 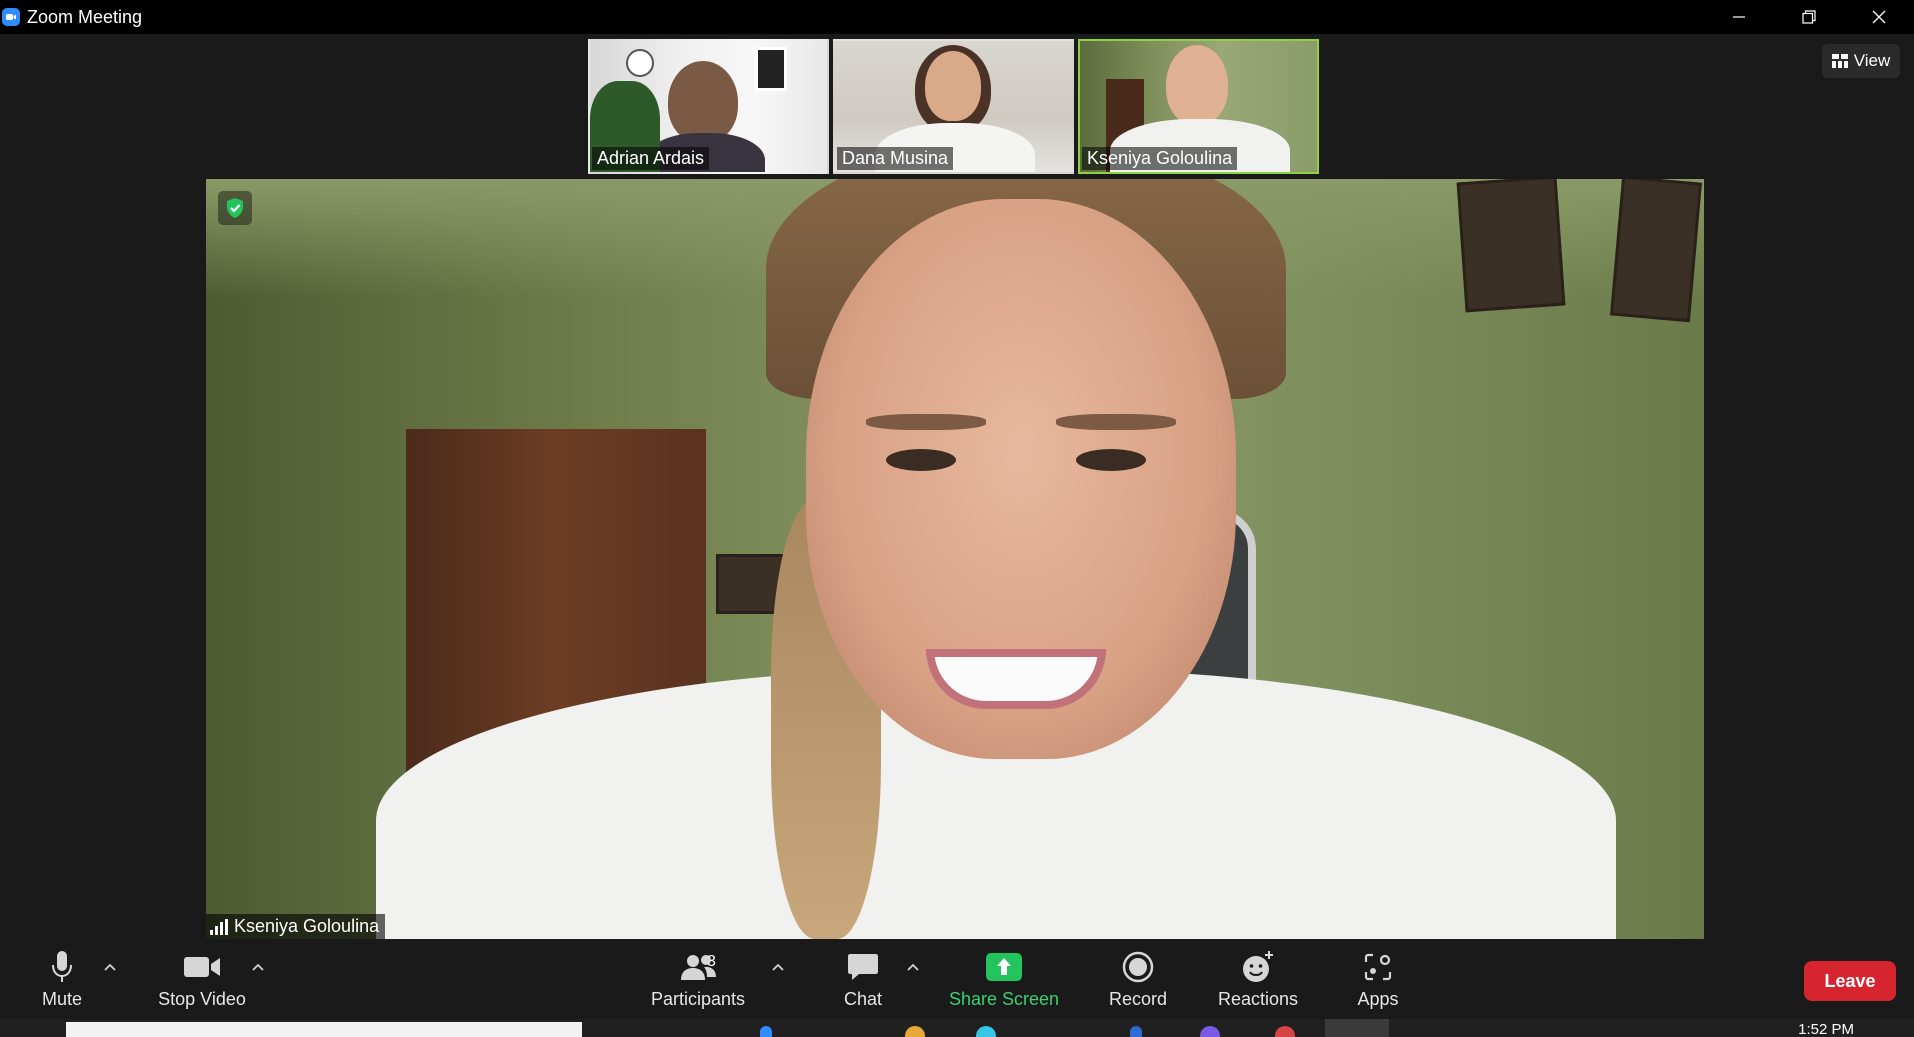 I want to click on close-icon, so click(x=1879, y=17).